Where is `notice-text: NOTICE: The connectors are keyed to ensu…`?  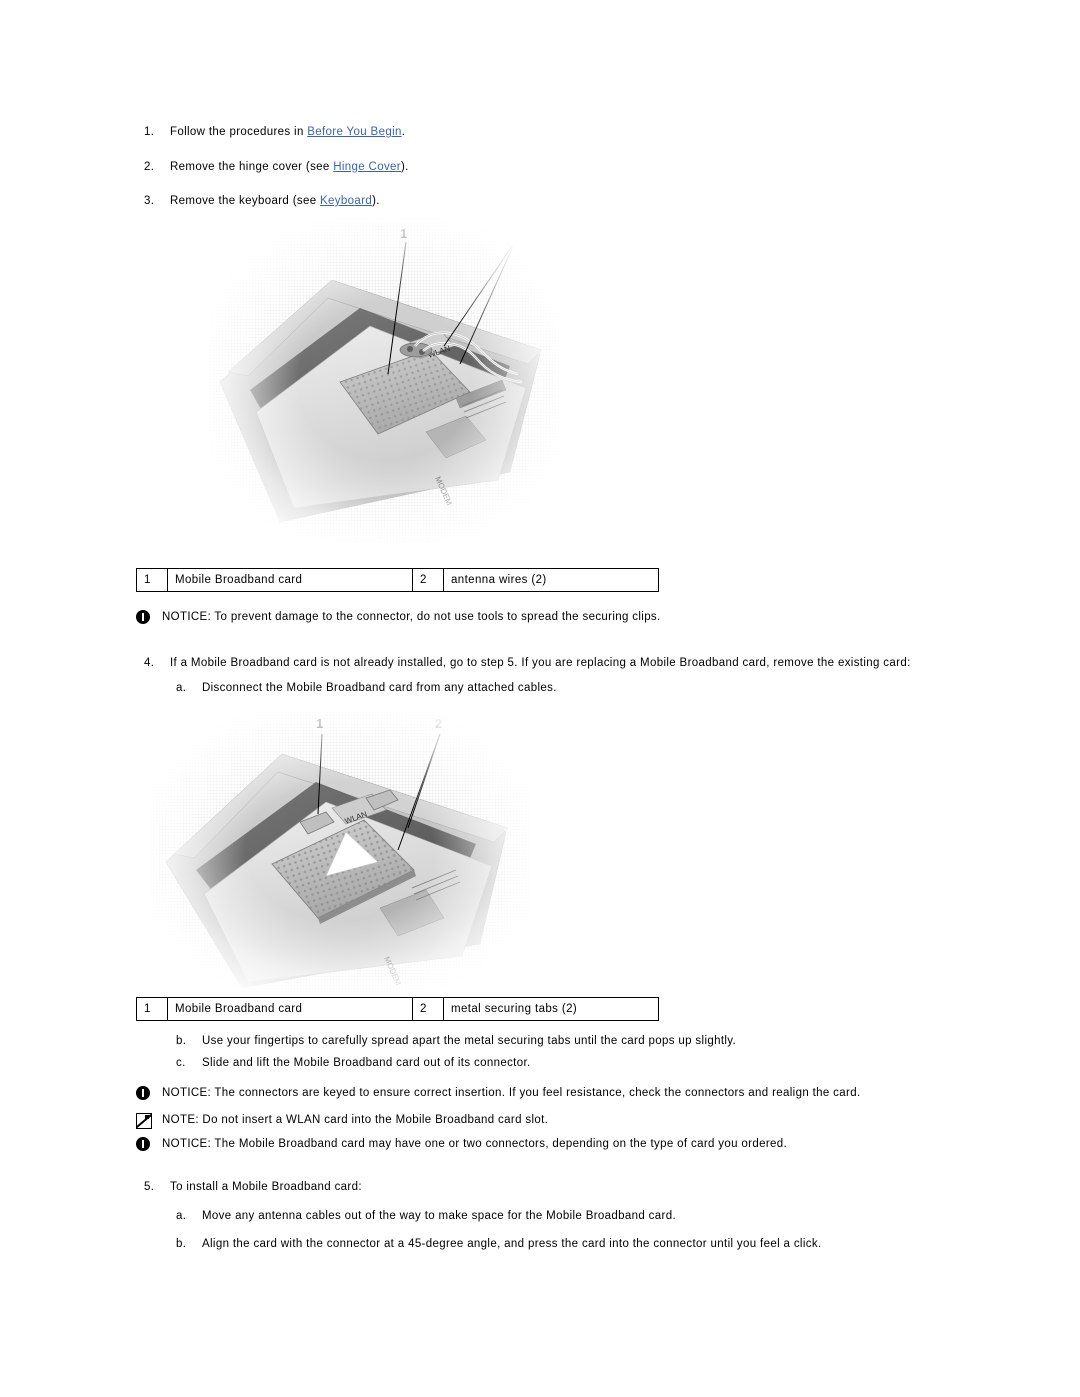 notice-text: NOTICE: The connectors are keyed to ensu… is located at coordinates (511, 1093).